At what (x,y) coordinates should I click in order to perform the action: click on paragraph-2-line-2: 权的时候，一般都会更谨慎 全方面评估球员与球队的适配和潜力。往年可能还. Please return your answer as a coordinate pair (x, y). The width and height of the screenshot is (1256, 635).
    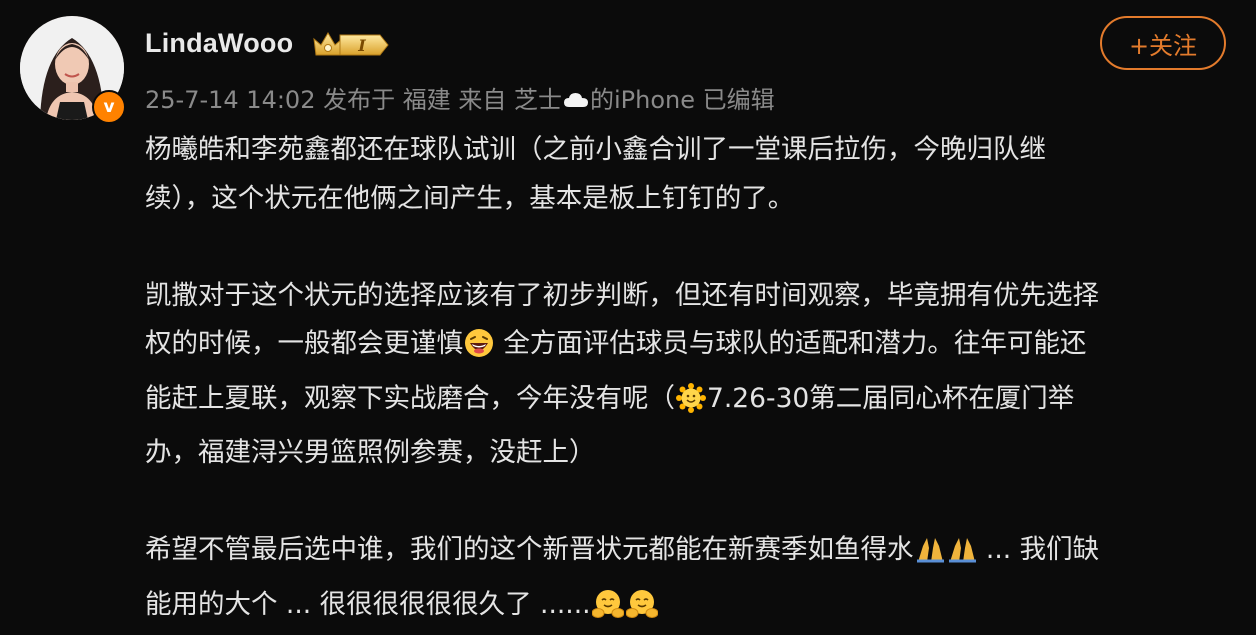
    Looking at the image, I should click on (685, 347).